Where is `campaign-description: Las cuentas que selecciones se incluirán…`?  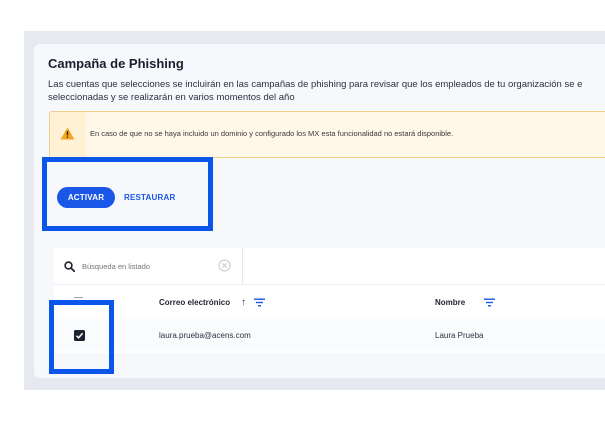
campaign-description: Las cuentas que selecciones se incluirán… is located at coordinates (326, 91).